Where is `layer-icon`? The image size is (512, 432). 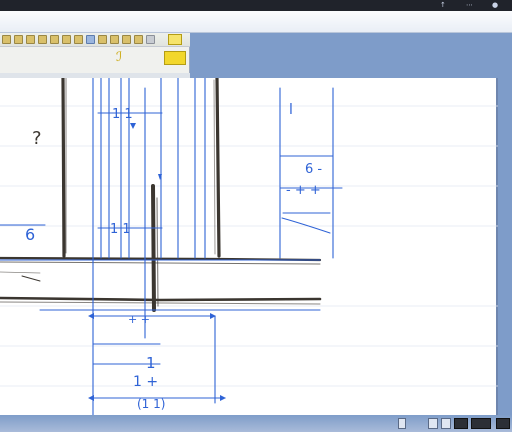 layer-icon is located at coordinates (175, 39).